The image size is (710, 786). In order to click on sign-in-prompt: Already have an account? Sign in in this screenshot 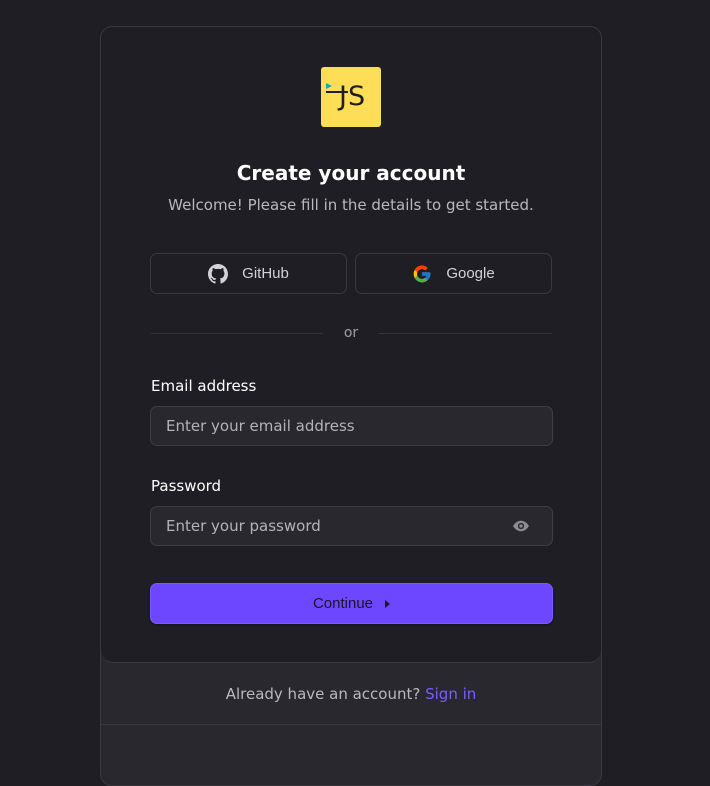, I will do `click(351, 694)`.